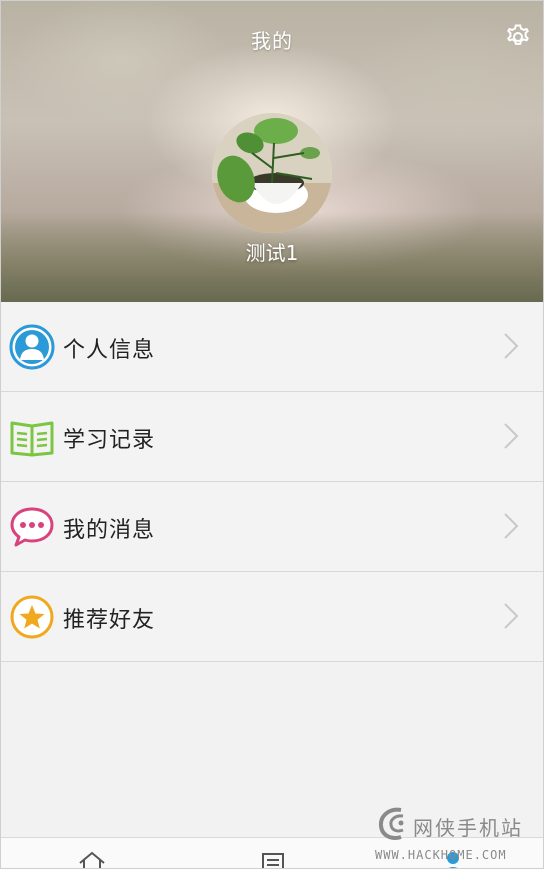 This screenshot has height=869, width=544. Describe the element at coordinates (109, 440) in the screenshot. I see `menu-item-label: 学习记录` at that location.